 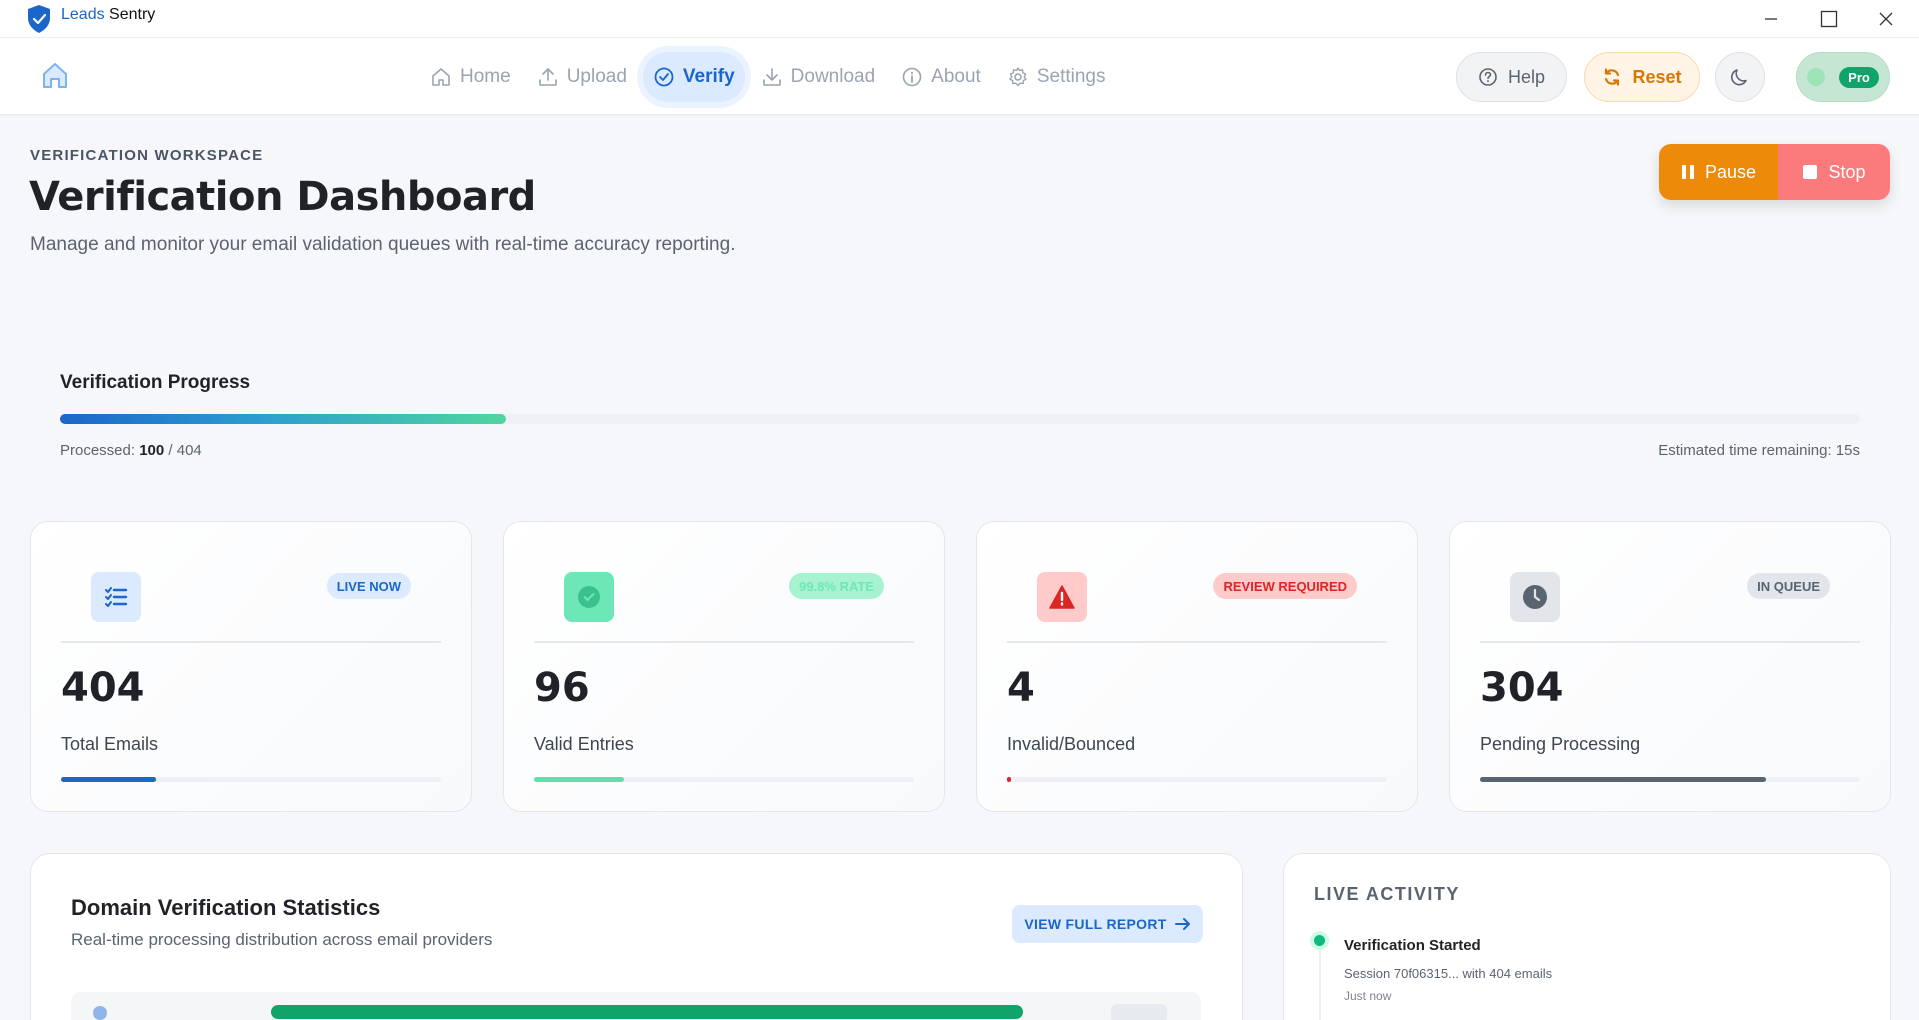 I want to click on close-icon, so click(x=1886, y=19).